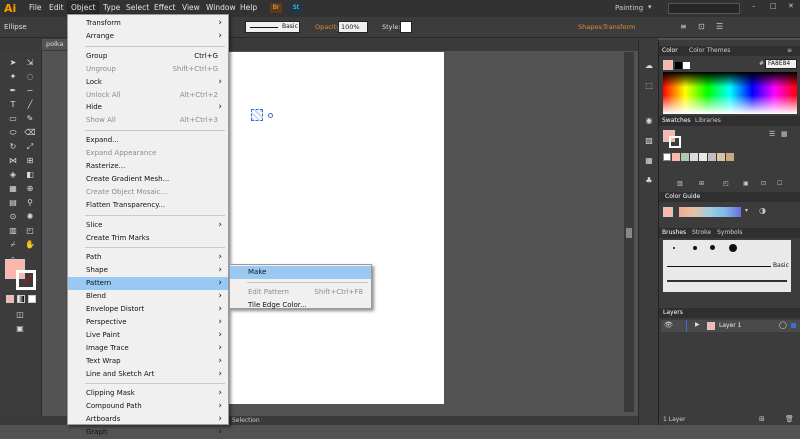 This screenshot has height=439, width=800. Describe the element at coordinates (56, 7) in the screenshot. I see `menu-edit: Edit` at that location.